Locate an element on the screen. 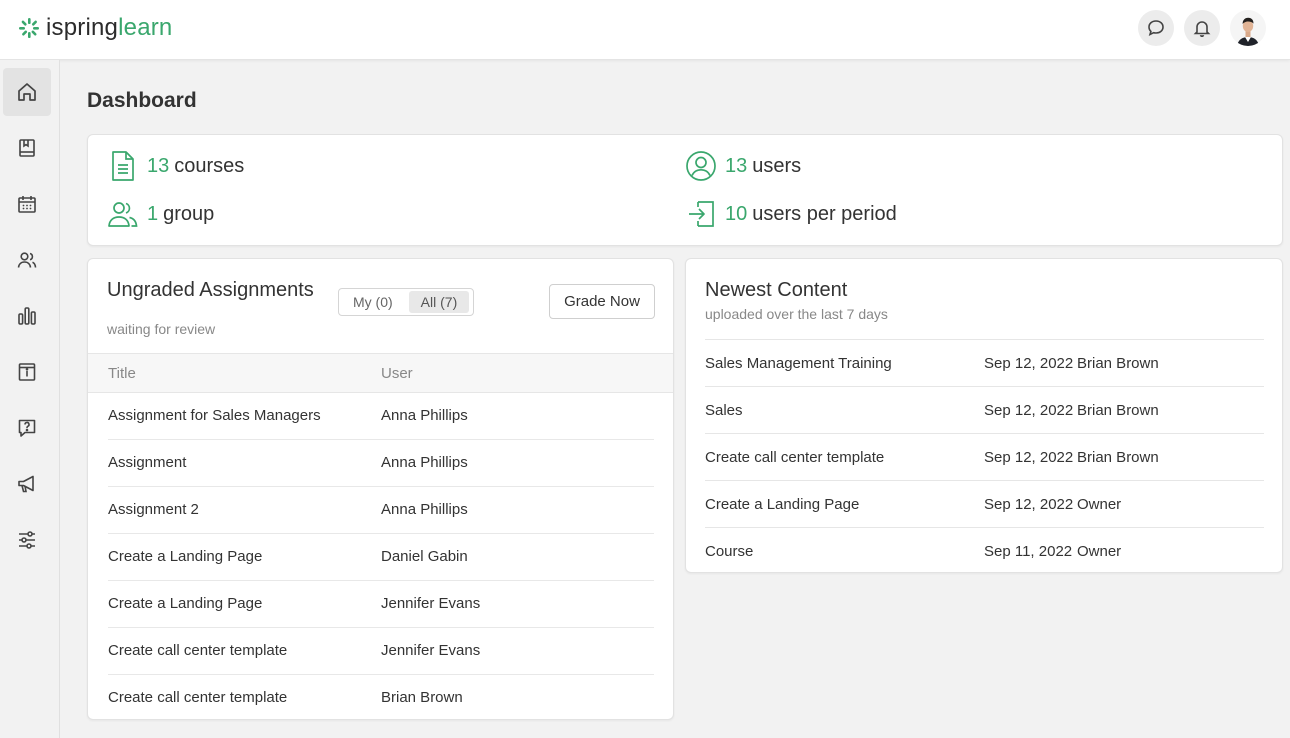  users-icon is located at coordinates (27, 260).